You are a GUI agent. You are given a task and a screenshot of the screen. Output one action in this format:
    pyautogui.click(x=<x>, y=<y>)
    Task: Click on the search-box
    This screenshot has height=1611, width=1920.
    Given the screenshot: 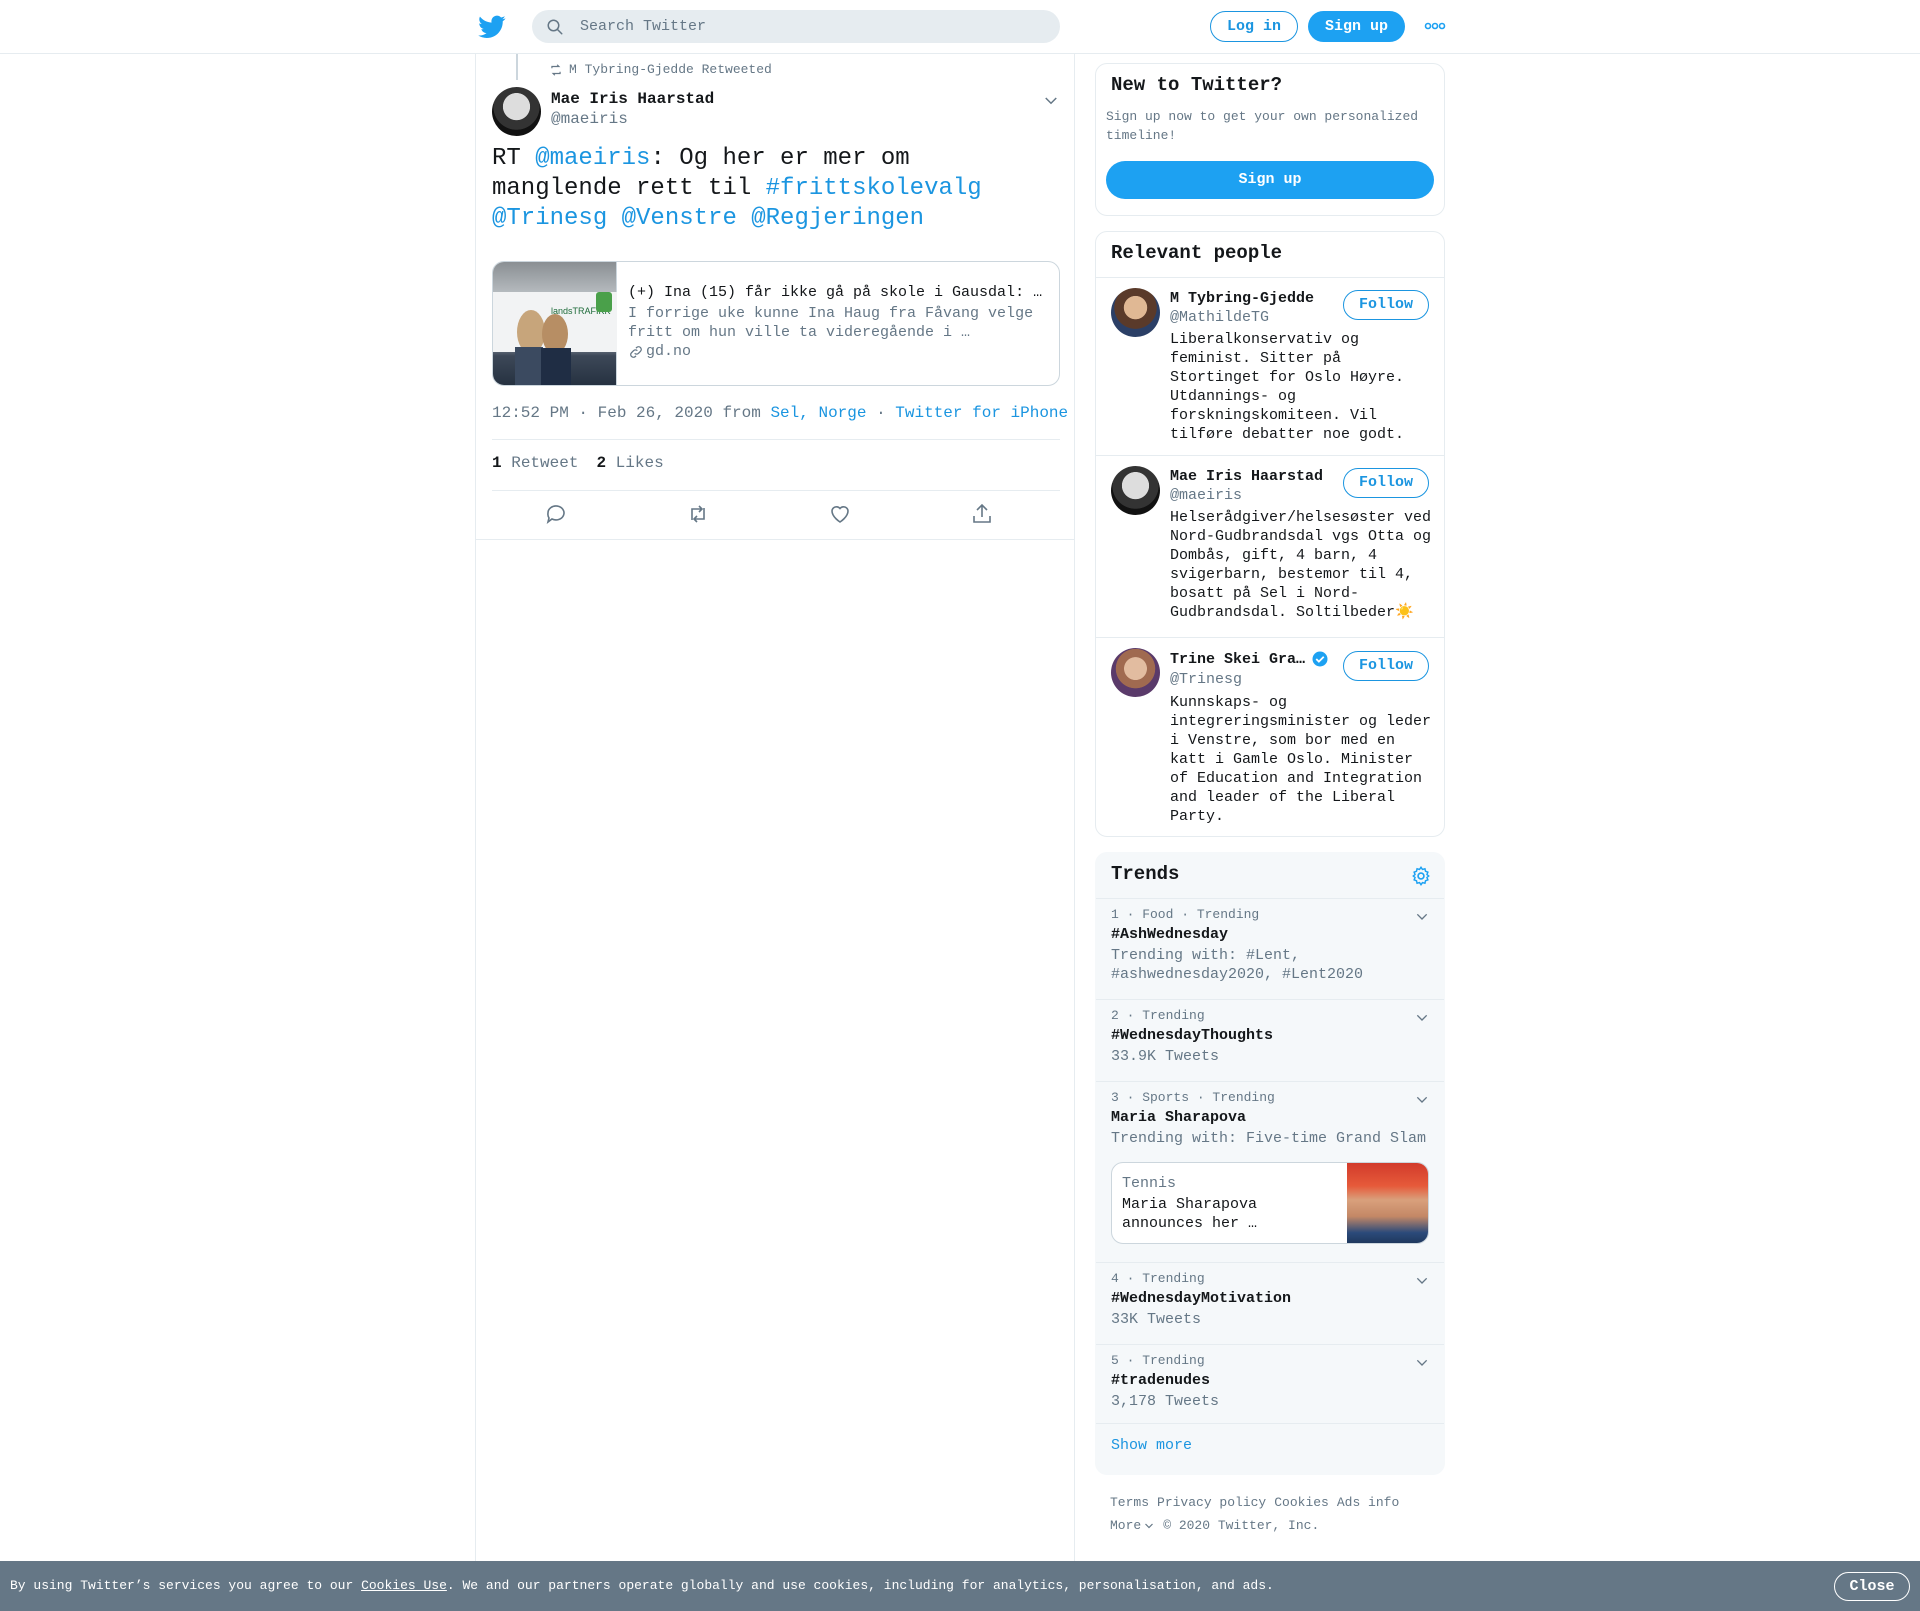 What is the action you would take?
    pyautogui.click(x=796, y=26)
    